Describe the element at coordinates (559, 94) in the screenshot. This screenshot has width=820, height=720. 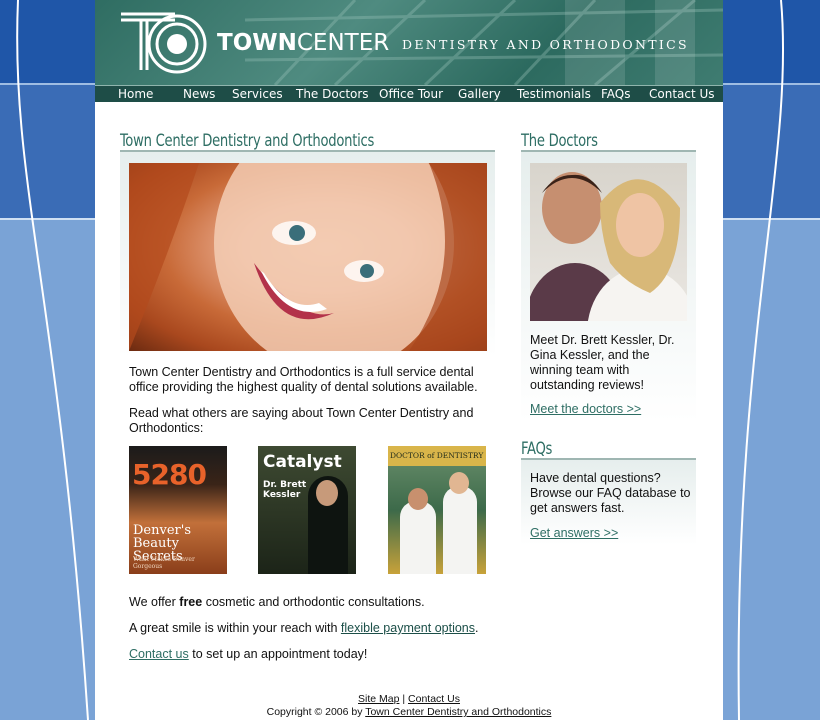
I see `nav-item-testimonials: Testimonials` at that location.